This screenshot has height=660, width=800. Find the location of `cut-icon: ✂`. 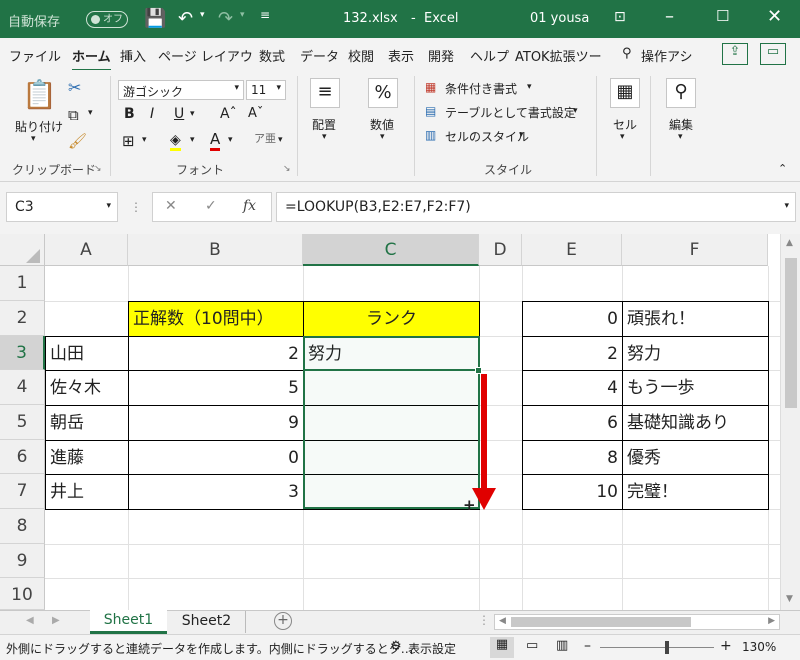

cut-icon: ✂ is located at coordinates (74, 87).